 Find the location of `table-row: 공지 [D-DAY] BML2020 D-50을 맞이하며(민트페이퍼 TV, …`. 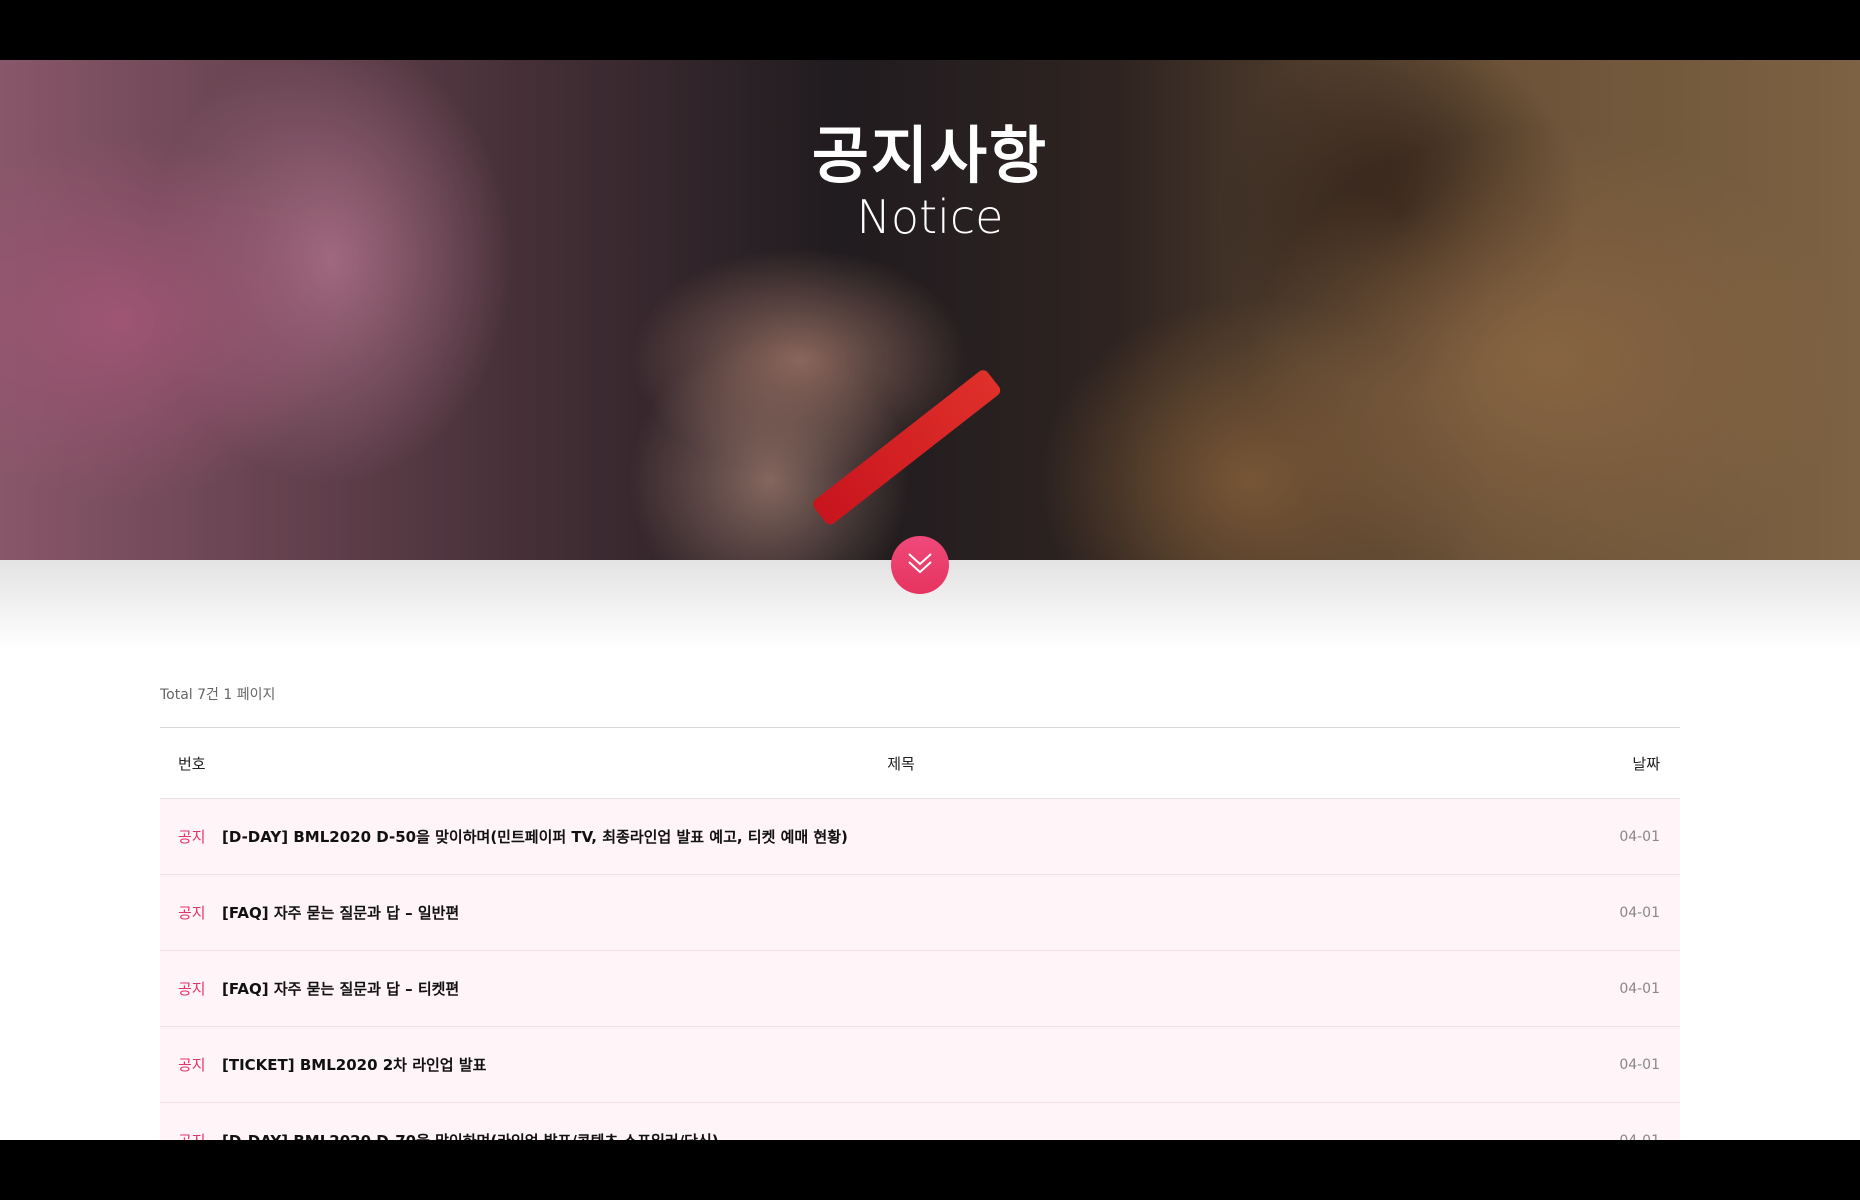

table-row: 공지 [D-DAY] BML2020 D-50을 맞이하며(민트페이퍼 TV, … is located at coordinates (920, 837).